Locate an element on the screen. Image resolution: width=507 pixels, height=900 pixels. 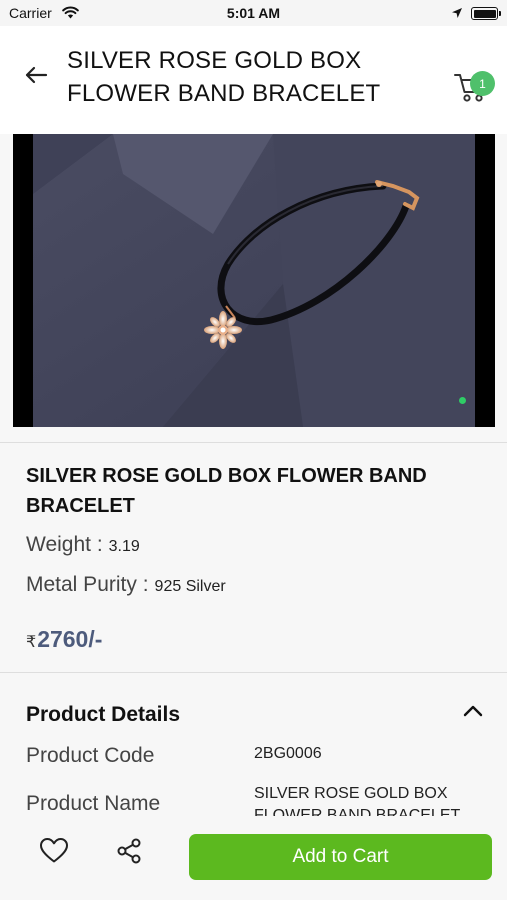
product-details-title: Product Details is located at coordinates (103, 714).